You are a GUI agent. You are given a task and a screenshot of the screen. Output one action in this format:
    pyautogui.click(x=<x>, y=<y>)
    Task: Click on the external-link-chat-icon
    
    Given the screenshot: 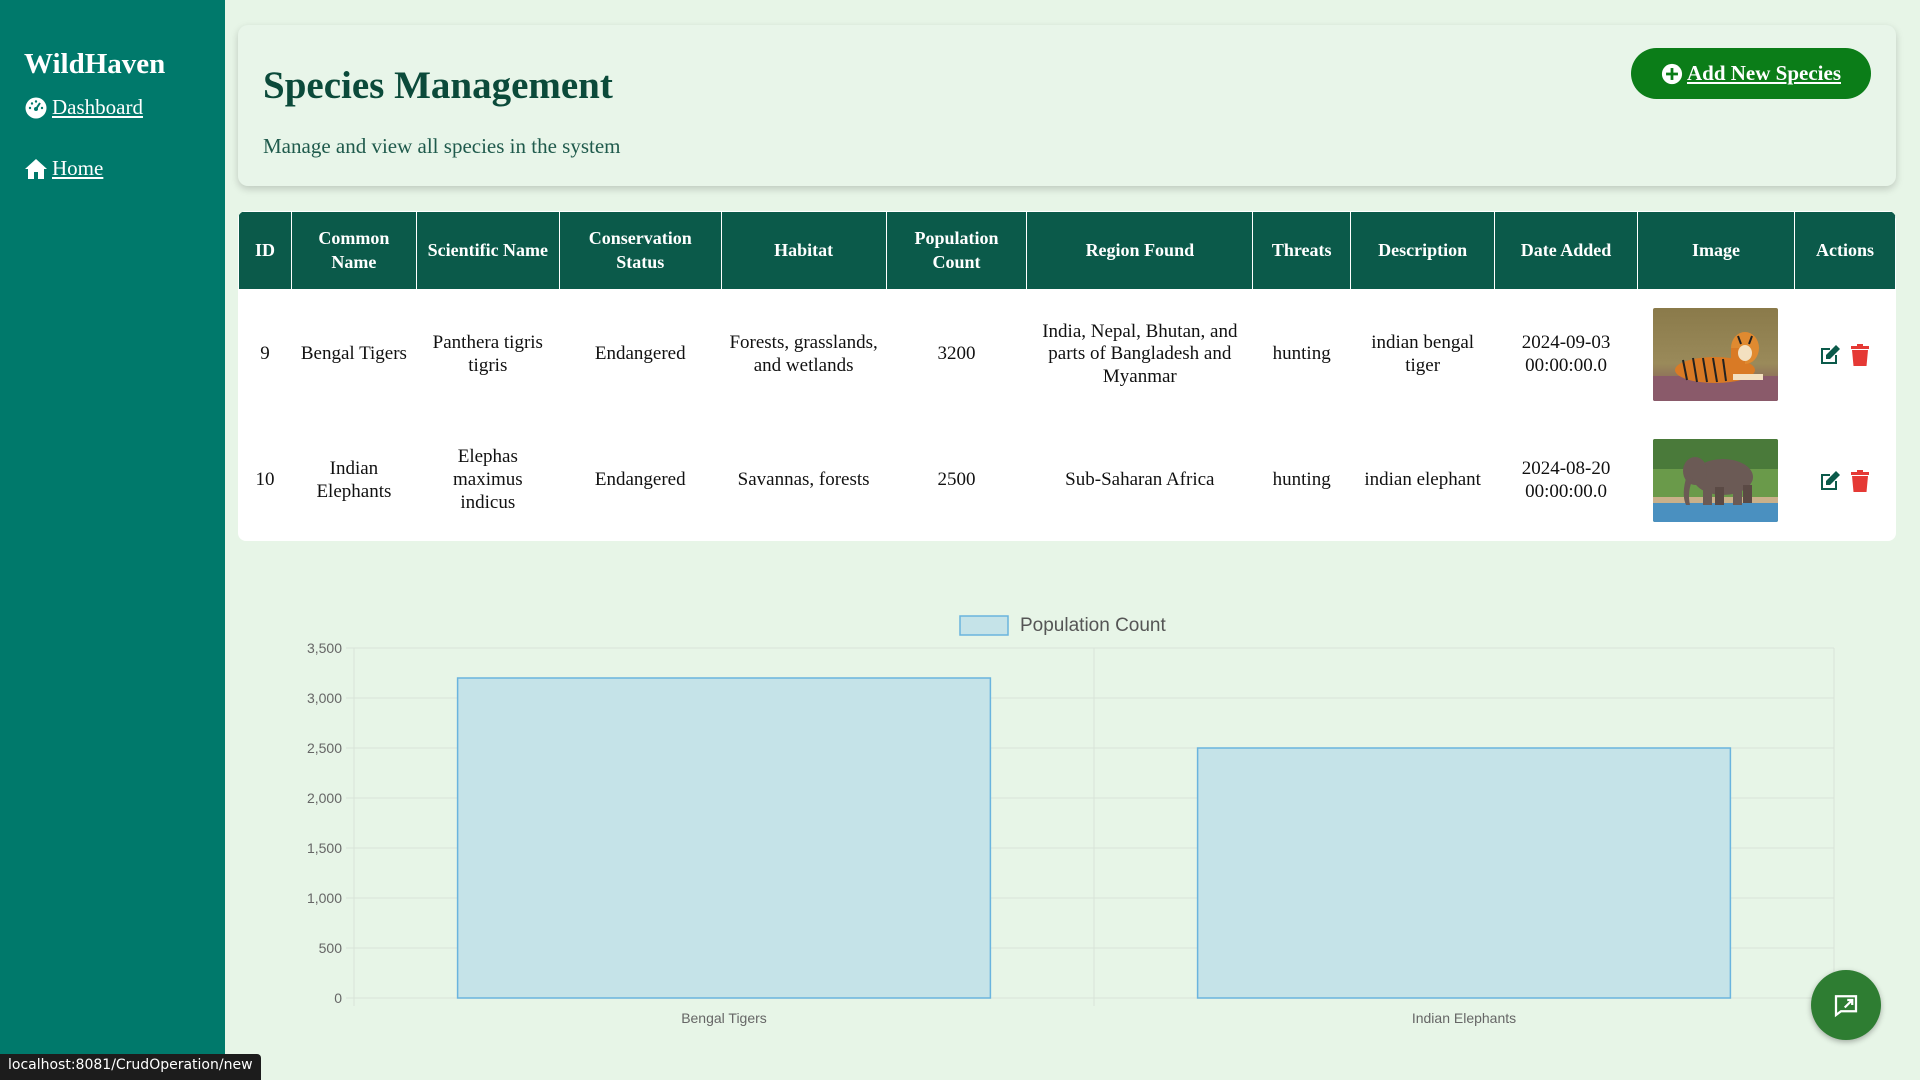 What is the action you would take?
    pyautogui.click(x=1846, y=1006)
    